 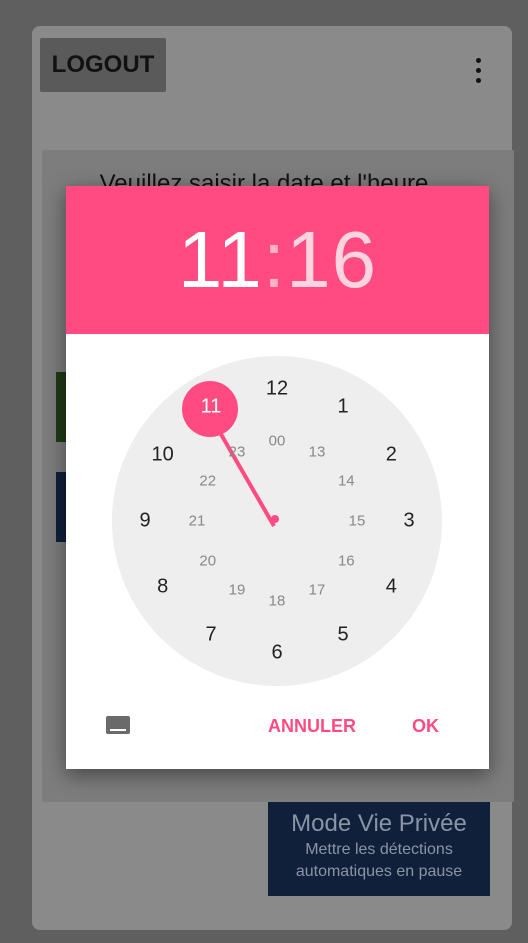 I want to click on hour-00: 00, so click(x=277, y=441).